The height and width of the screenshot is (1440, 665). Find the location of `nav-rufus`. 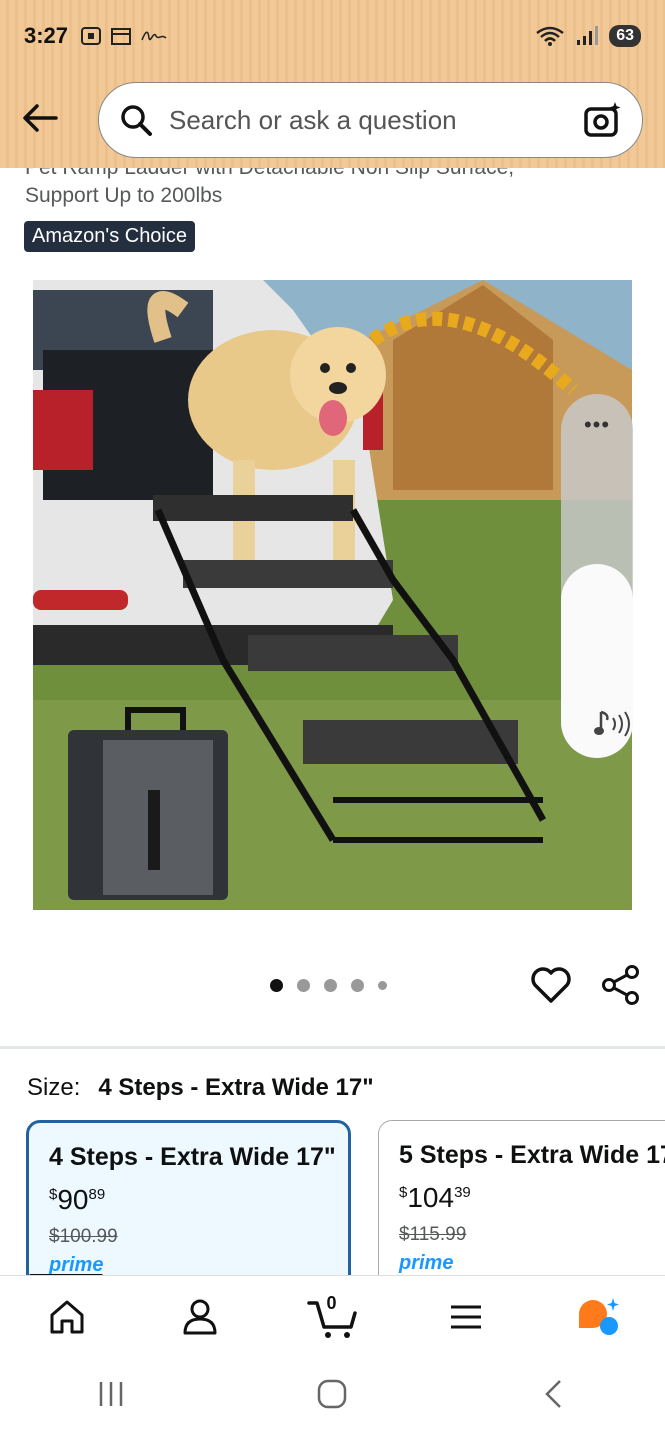

nav-rufus is located at coordinates (599, 1317).